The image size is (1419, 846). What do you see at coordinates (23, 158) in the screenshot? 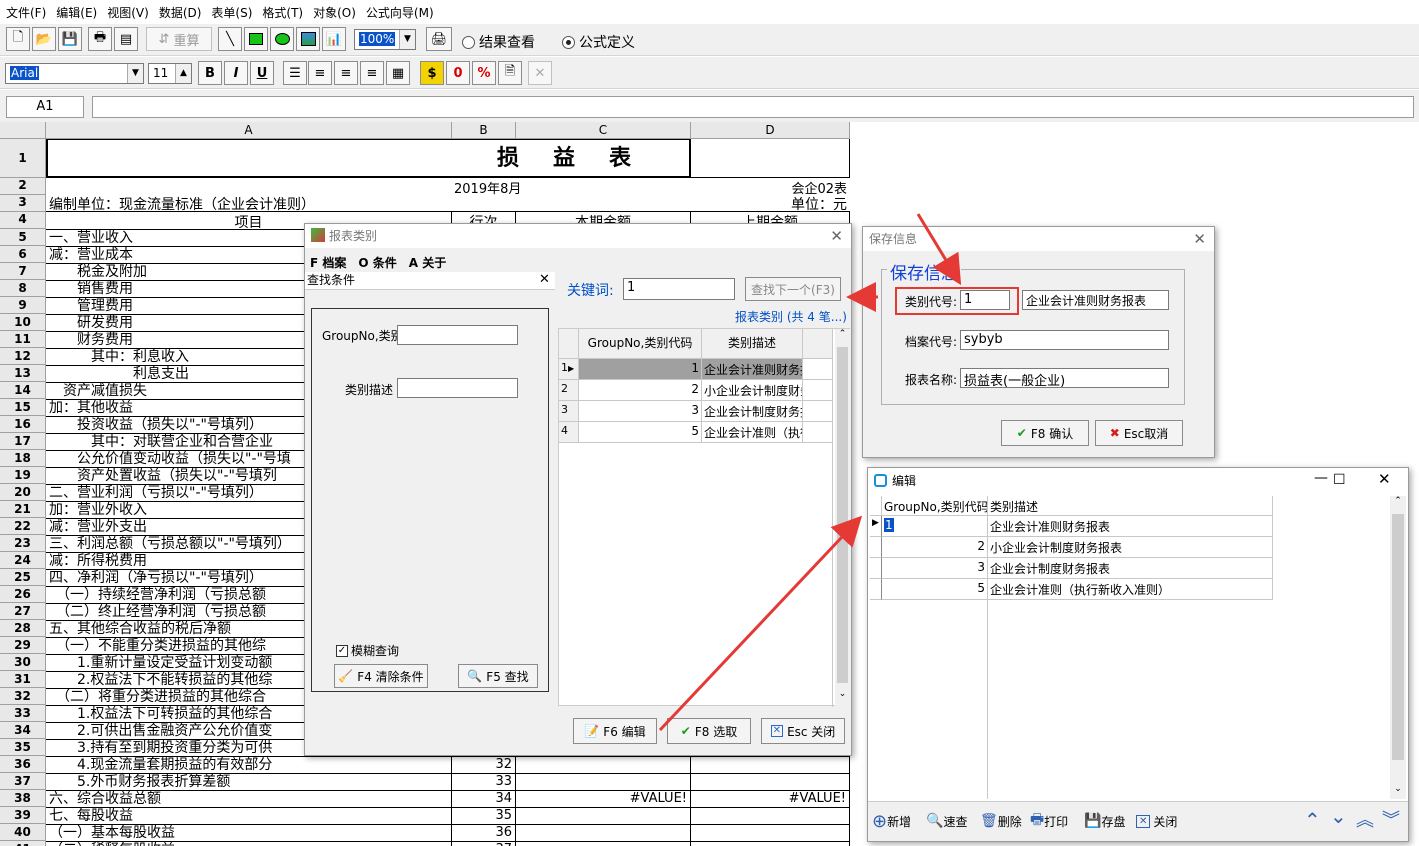
I see `row-number: 1` at bounding box center [23, 158].